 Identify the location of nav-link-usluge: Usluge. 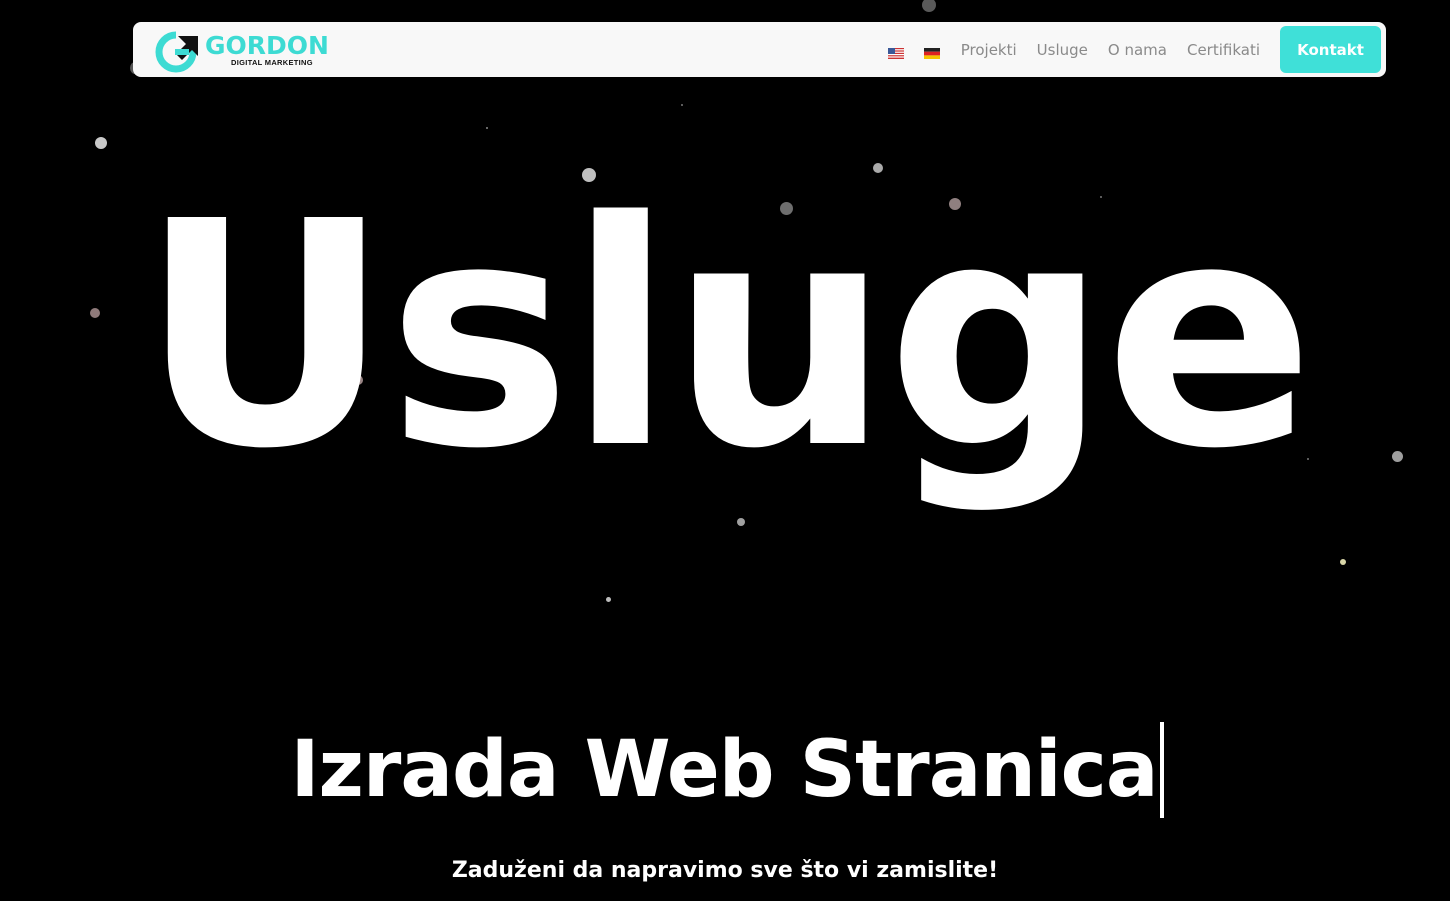
(1062, 50).